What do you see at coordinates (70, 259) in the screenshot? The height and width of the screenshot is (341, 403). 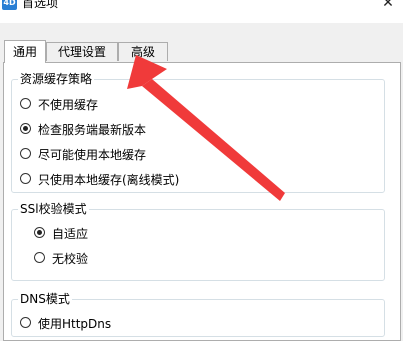 I see `option-label: 无校验` at bounding box center [70, 259].